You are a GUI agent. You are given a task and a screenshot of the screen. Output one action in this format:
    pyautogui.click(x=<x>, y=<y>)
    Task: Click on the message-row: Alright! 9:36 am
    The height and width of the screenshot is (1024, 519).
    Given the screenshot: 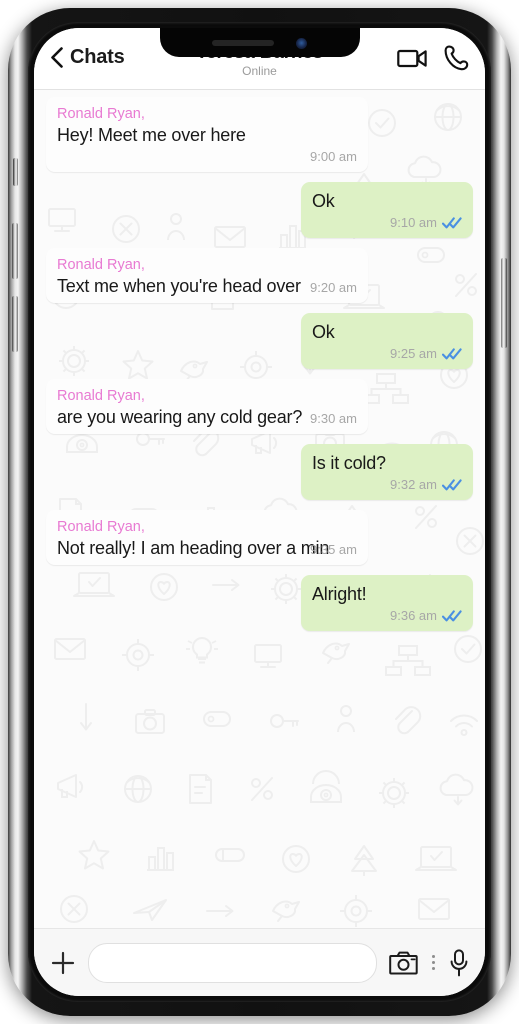 What is the action you would take?
    pyautogui.click(x=259, y=603)
    